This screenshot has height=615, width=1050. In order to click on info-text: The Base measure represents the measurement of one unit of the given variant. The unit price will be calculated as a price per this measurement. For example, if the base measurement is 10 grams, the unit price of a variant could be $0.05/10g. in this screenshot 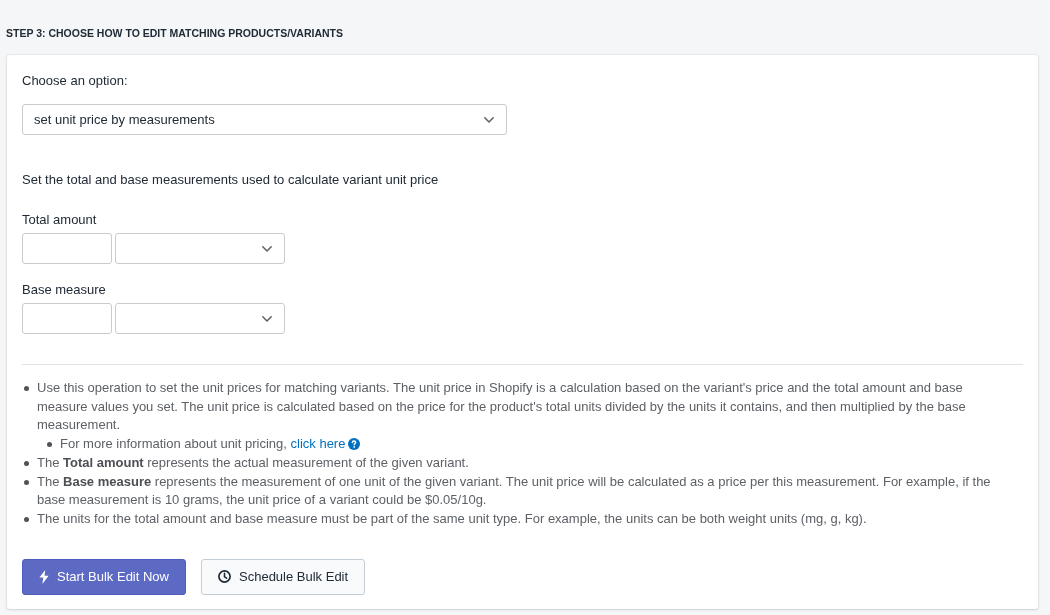, I will do `click(514, 490)`.